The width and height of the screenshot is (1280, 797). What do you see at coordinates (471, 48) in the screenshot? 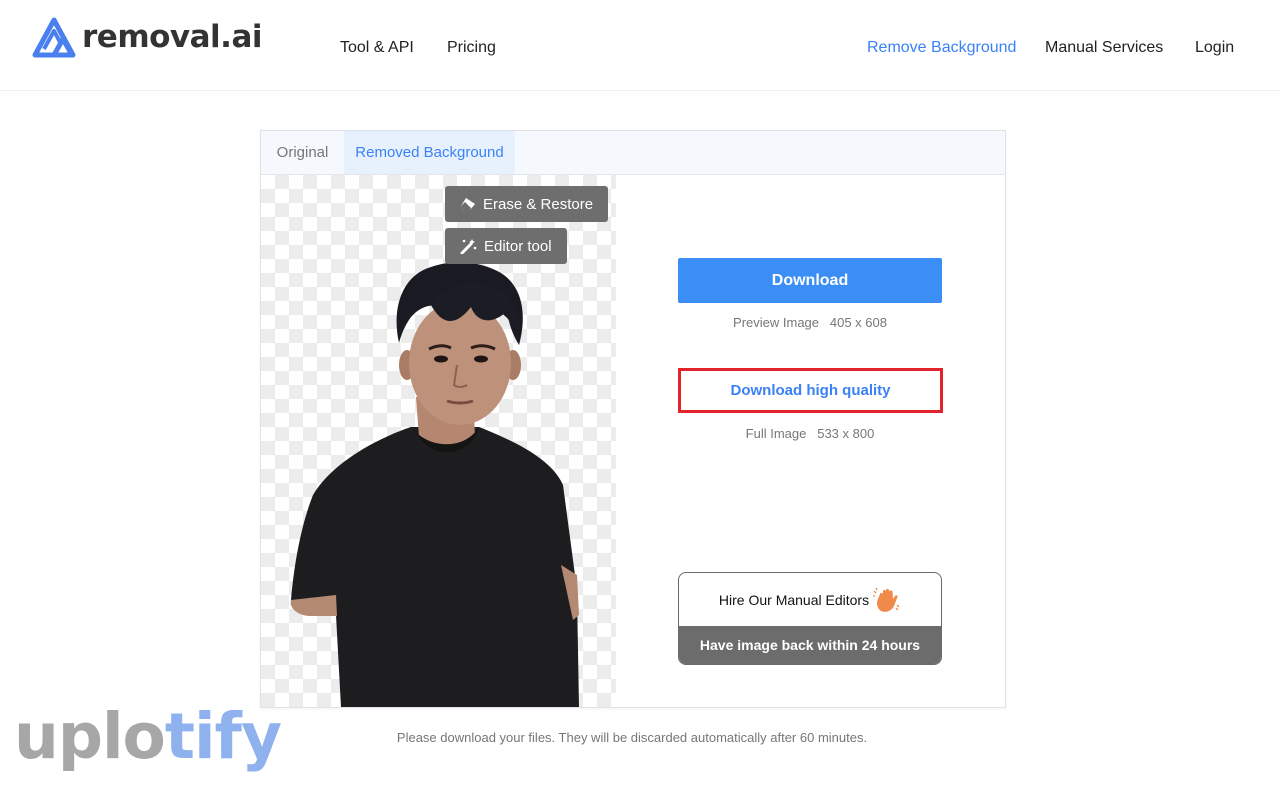
I see `nav-pricing: Pricing` at bounding box center [471, 48].